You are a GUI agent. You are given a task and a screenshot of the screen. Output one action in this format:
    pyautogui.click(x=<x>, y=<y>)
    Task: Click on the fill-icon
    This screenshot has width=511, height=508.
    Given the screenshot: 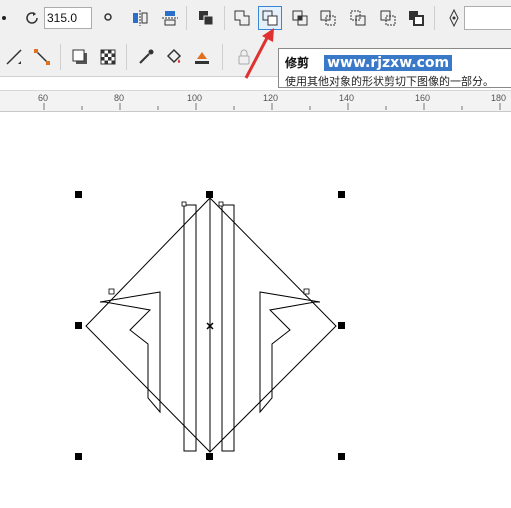 What is the action you would take?
    pyautogui.click(x=174, y=57)
    